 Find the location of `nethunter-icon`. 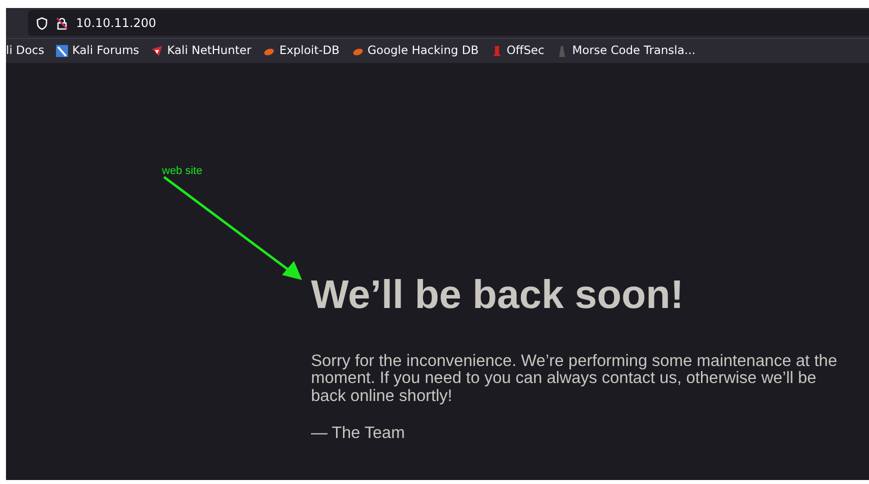

nethunter-icon is located at coordinates (157, 51).